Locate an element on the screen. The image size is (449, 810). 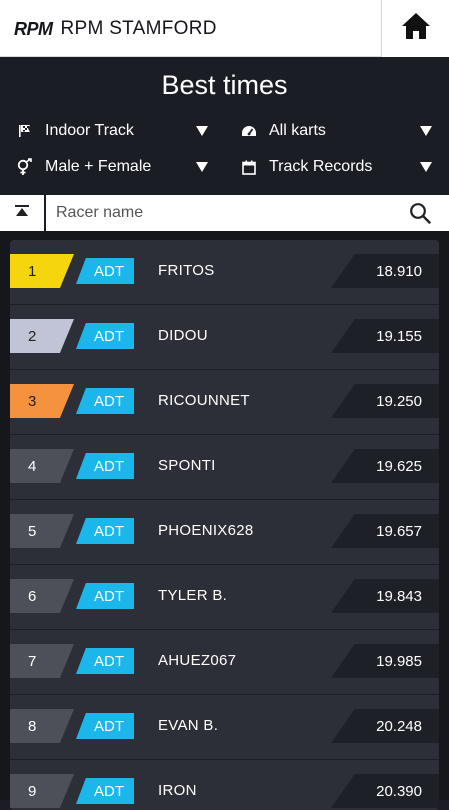
lap-time: 20.390 is located at coordinates (385, 791).